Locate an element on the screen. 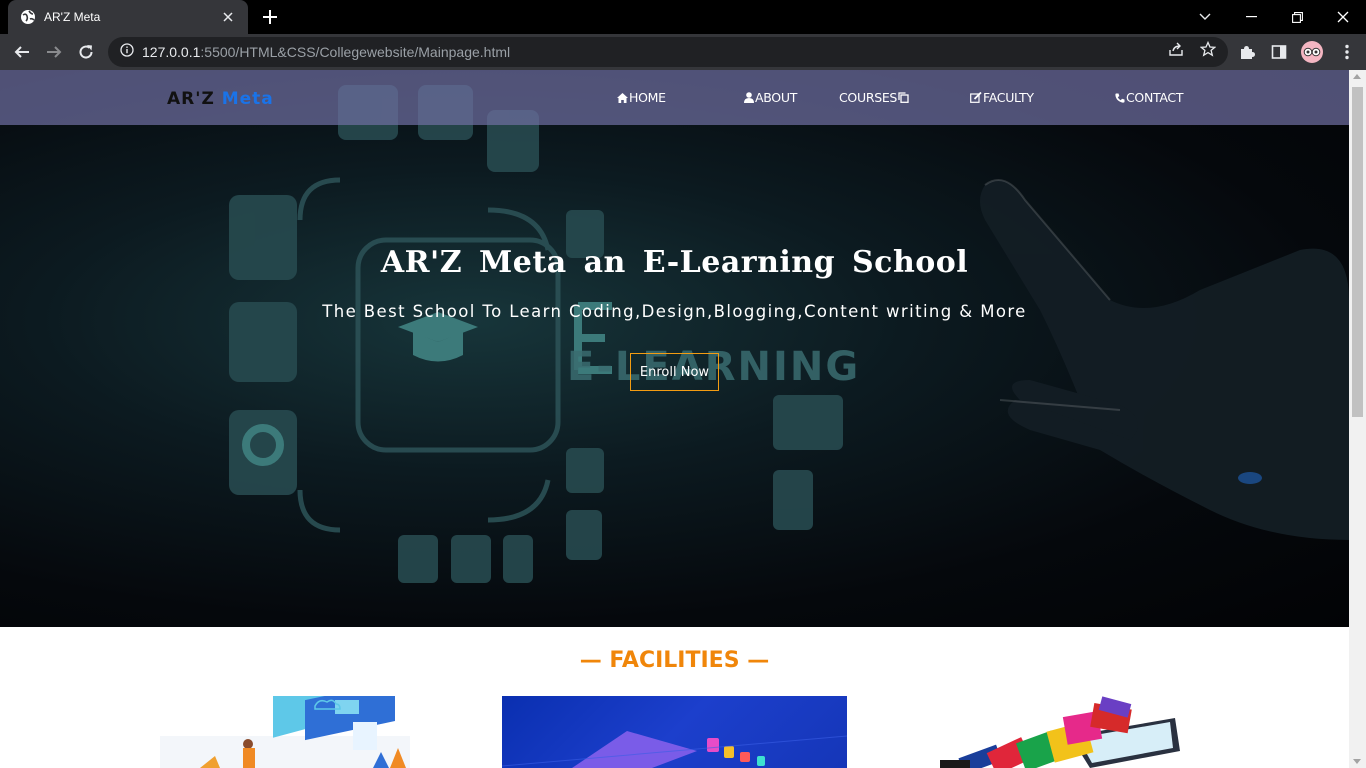 The height and width of the screenshot is (768, 1366). nav-about: ABOUT is located at coordinates (770, 97).